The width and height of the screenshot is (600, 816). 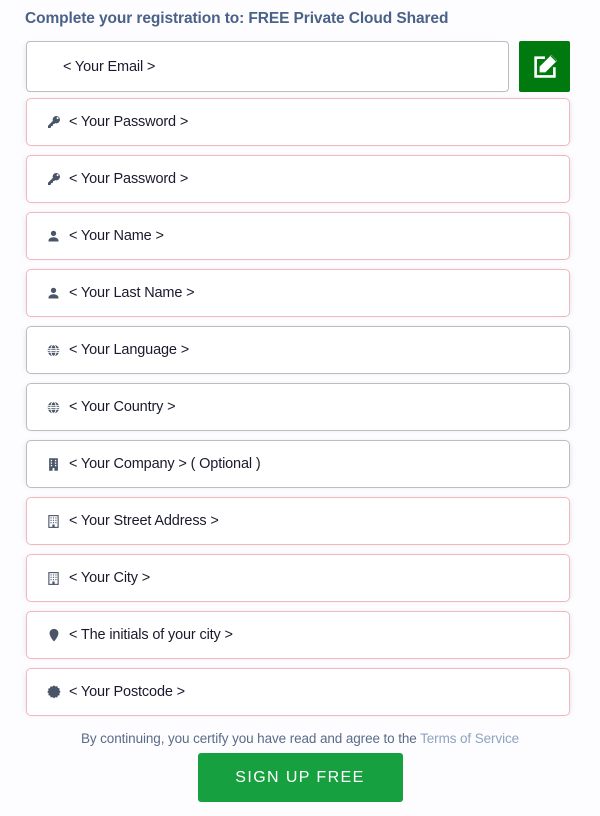 I want to click on password-field: < Your Password >, so click(x=298, y=122).